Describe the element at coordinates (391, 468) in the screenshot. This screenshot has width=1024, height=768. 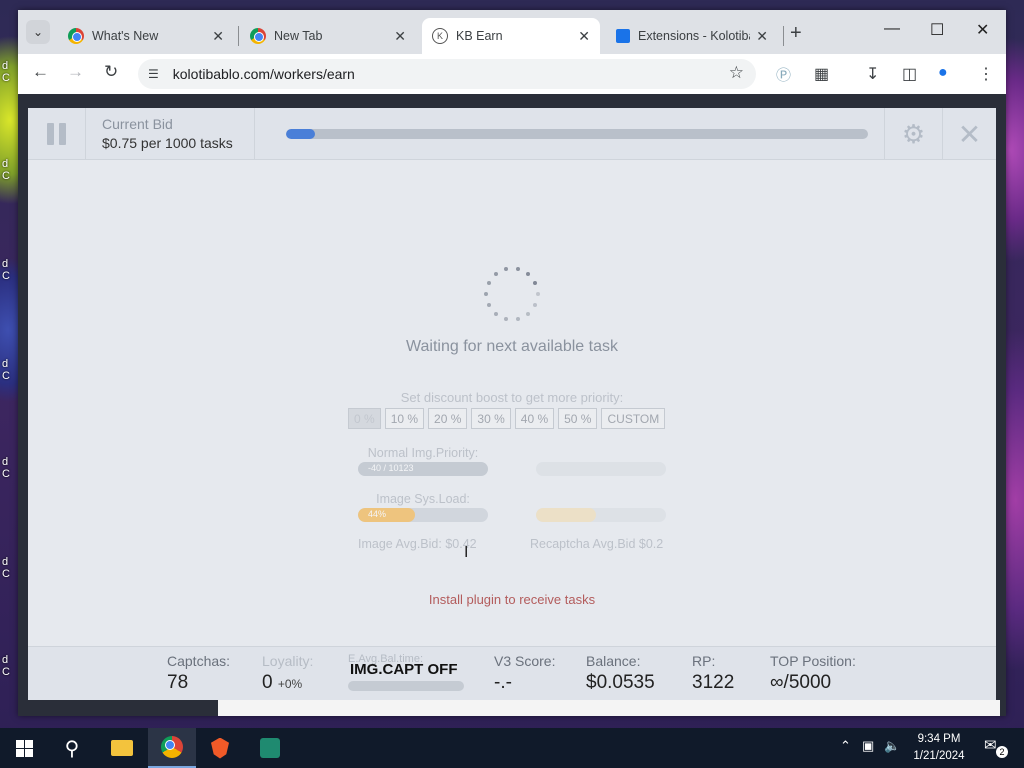
I see `normal-priority-value: -40 / 10123` at that location.